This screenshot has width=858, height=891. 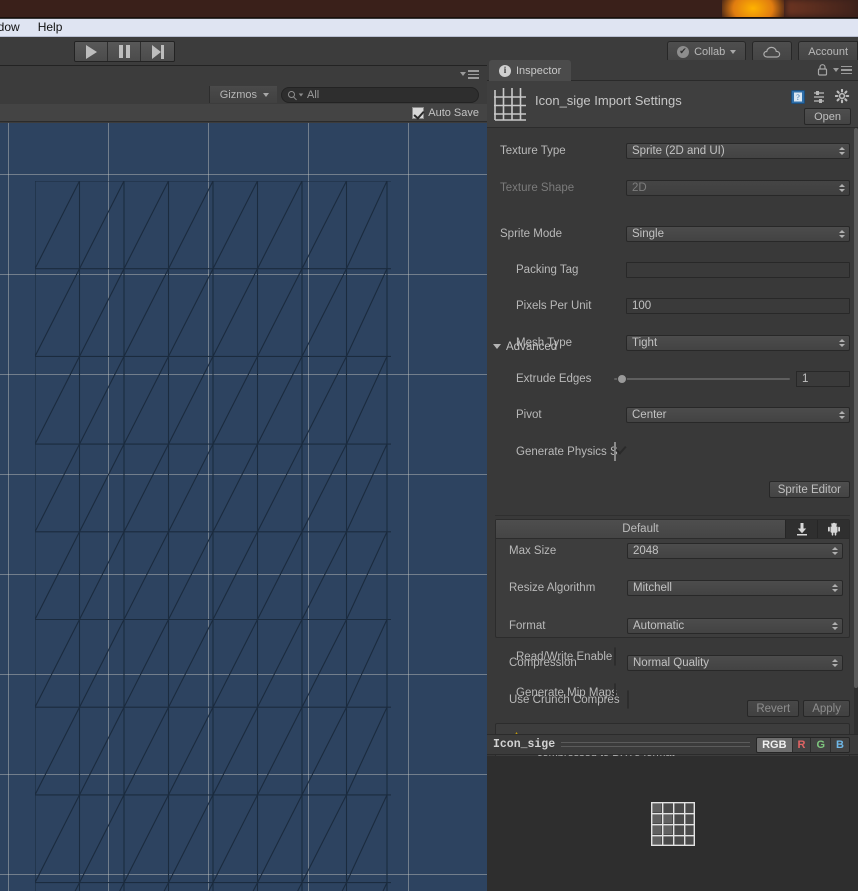 What do you see at coordinates (554, 306) in the screenshot?
I see `property-label: Pixels Per Unit` at bounding box center [554, 306].